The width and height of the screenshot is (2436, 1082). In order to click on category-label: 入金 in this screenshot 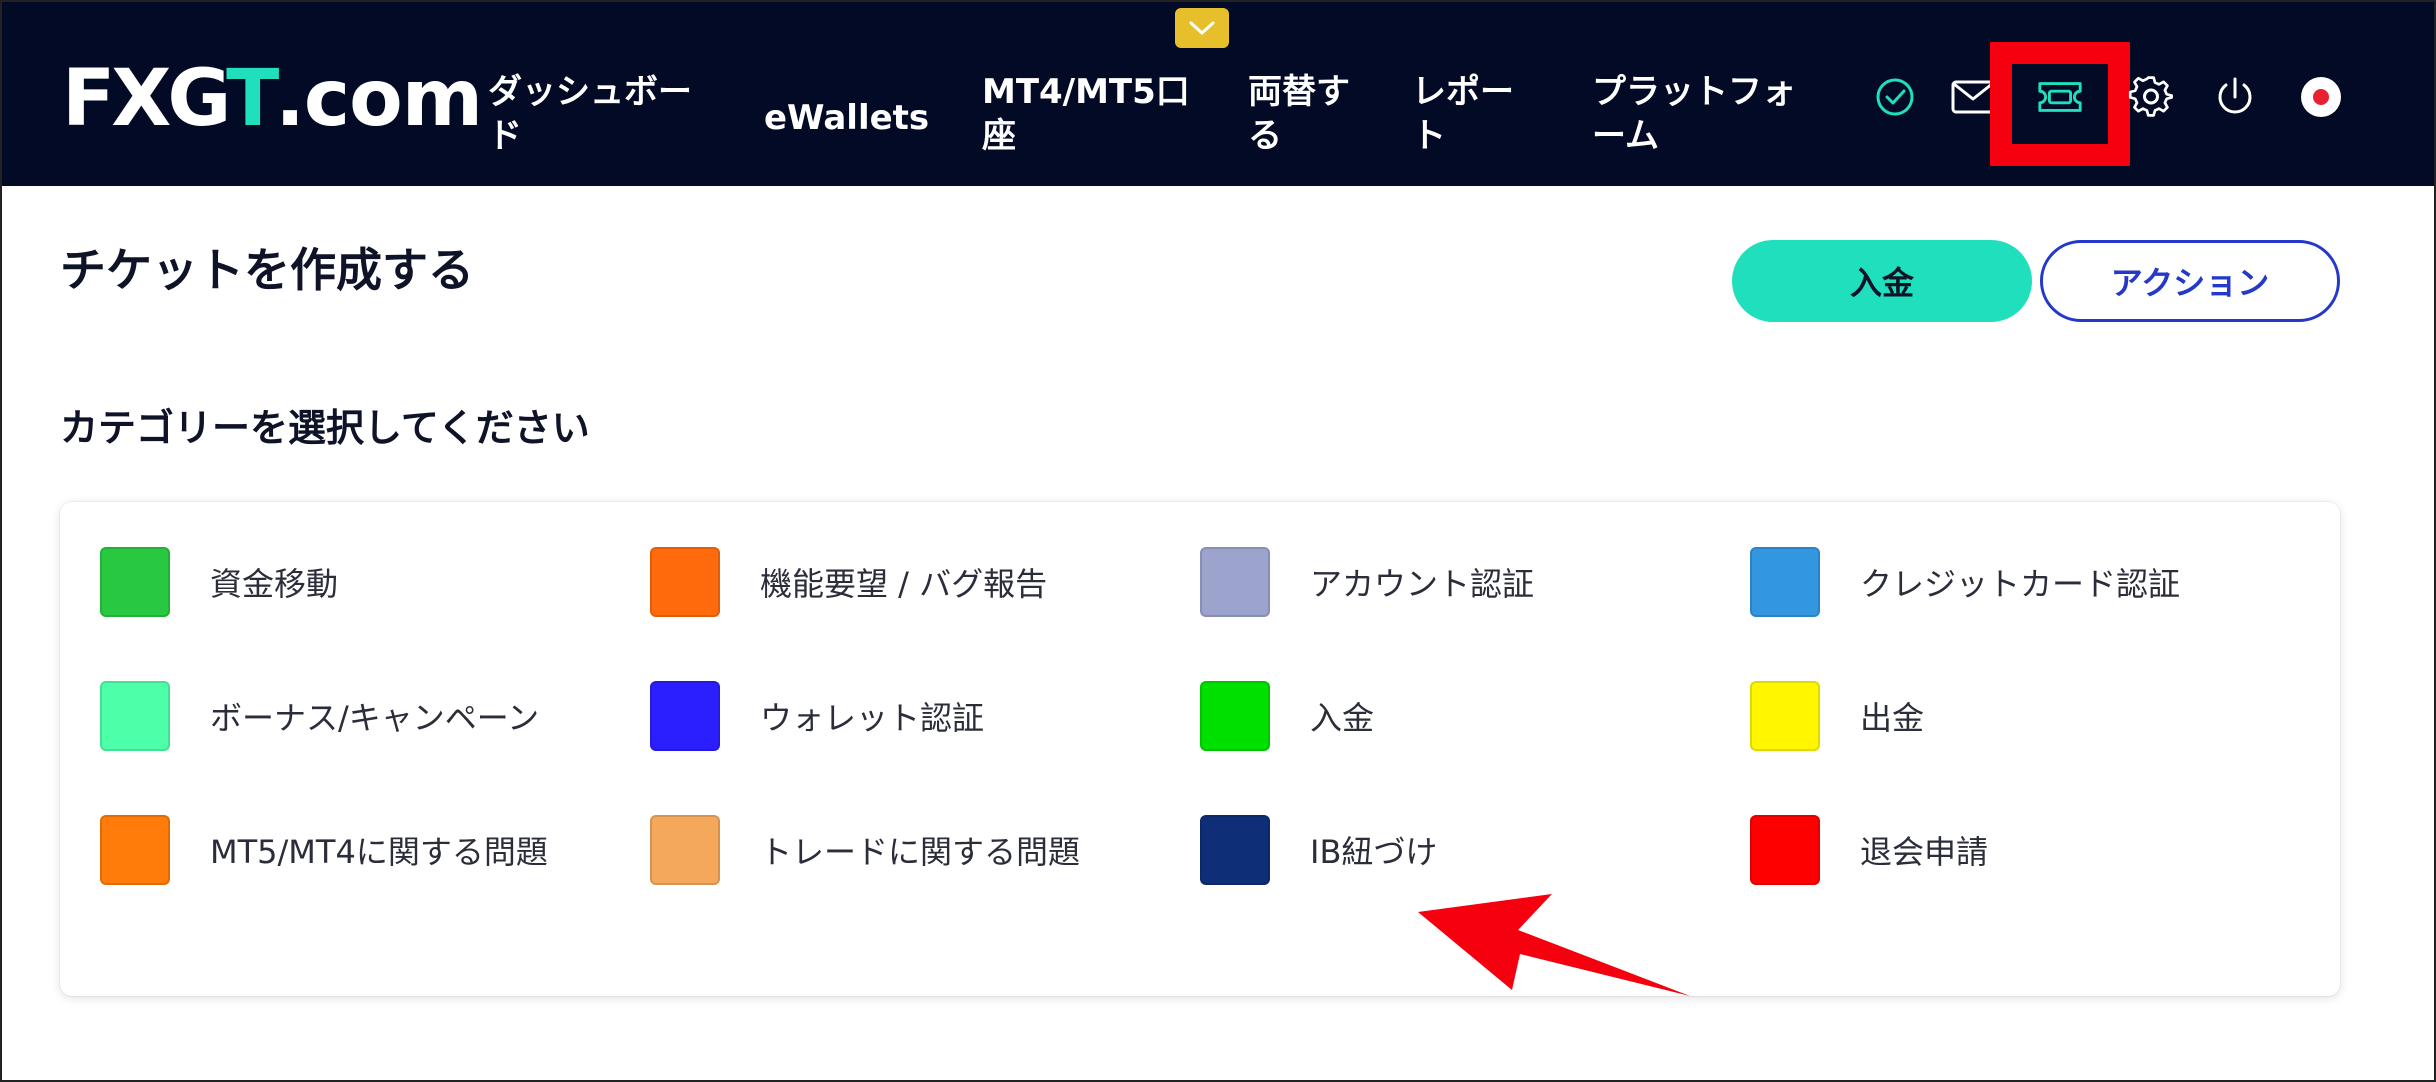, I will do `click(1342, 718)`.